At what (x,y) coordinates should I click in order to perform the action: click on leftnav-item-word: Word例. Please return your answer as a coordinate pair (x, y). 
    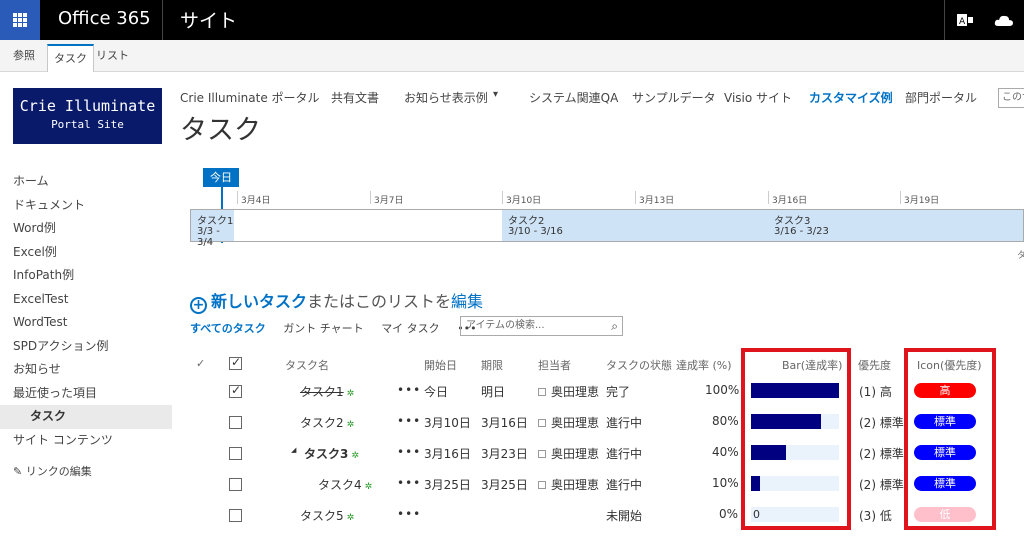
    Looking at the image, I should click on (86, 229).